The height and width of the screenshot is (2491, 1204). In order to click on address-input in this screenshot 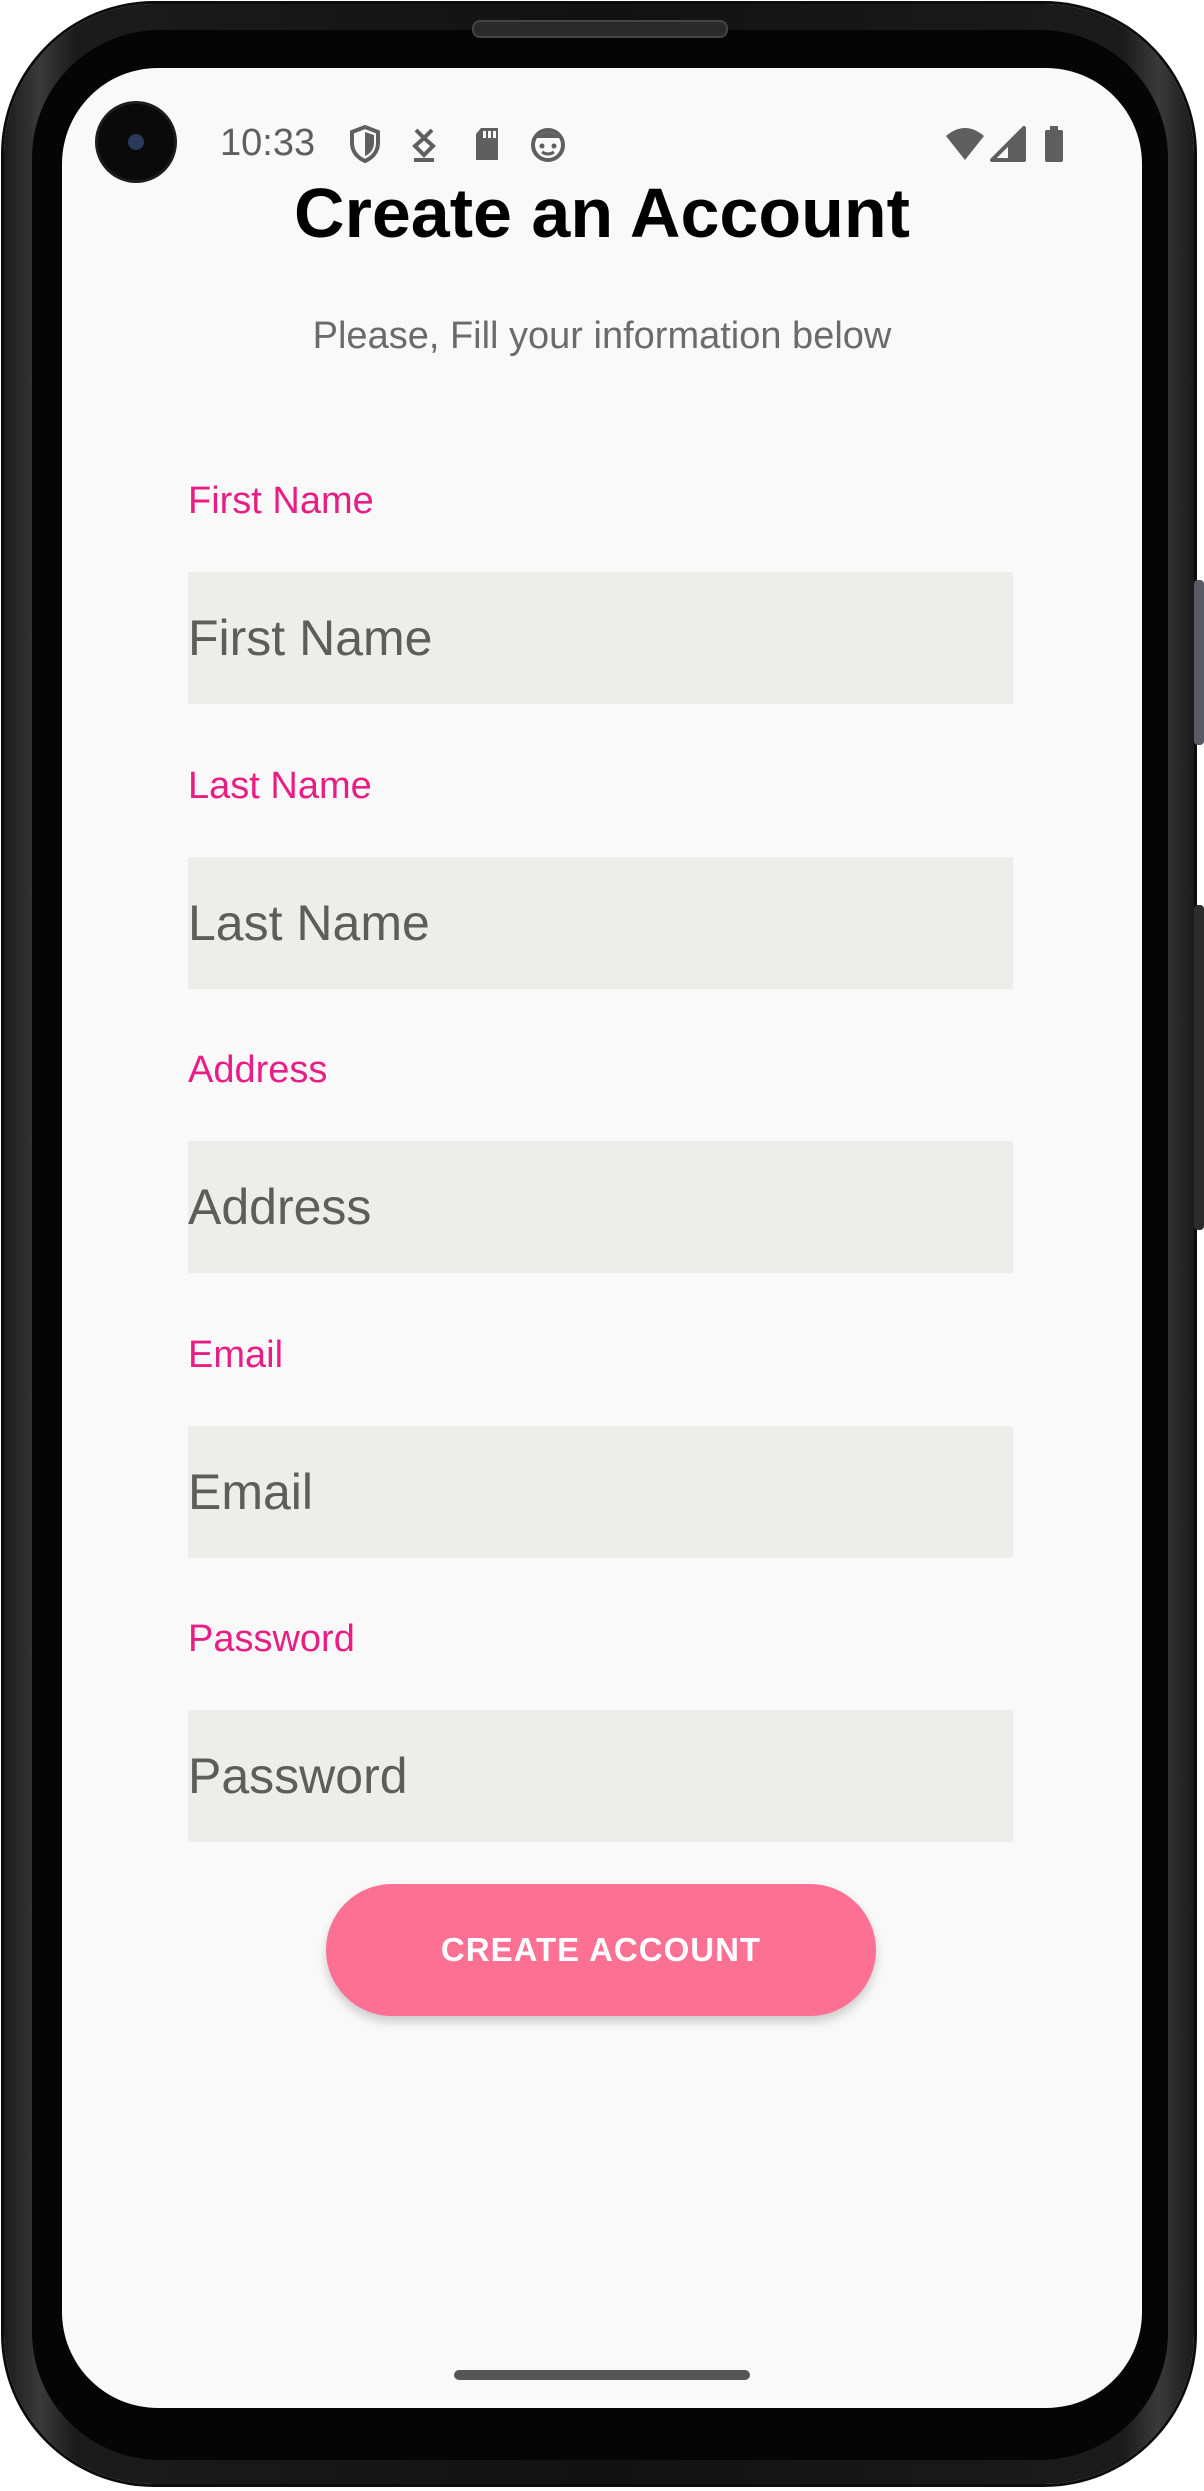, I will do `click(600, 1207)`.